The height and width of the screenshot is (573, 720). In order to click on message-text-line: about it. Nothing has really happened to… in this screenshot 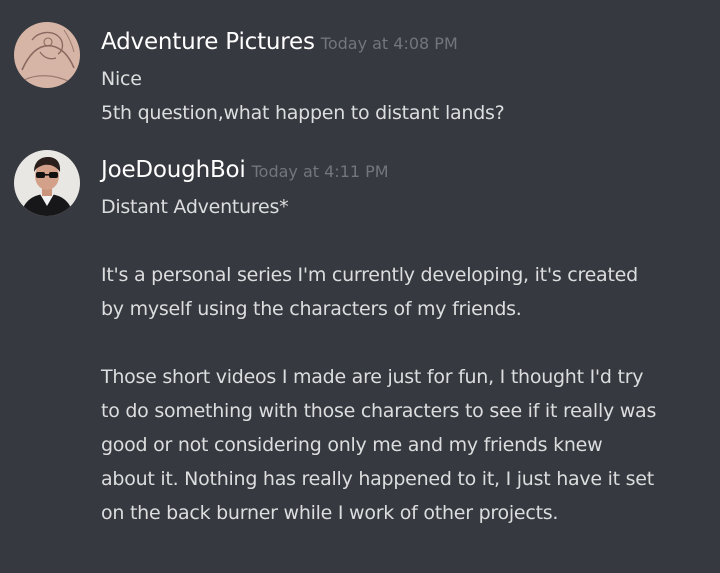, I will do `click(377, 479)`.